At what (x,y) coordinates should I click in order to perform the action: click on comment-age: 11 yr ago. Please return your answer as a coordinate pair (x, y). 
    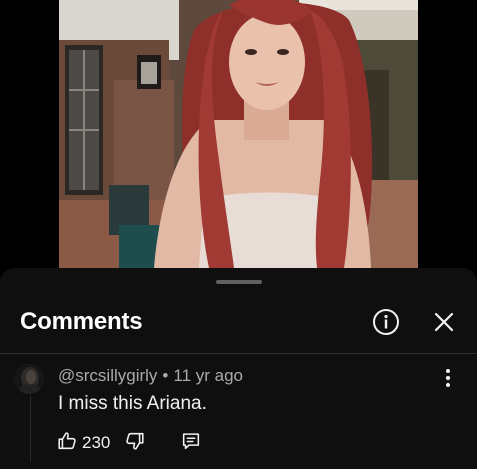
    Looking at the image, I should click on (208, 375).